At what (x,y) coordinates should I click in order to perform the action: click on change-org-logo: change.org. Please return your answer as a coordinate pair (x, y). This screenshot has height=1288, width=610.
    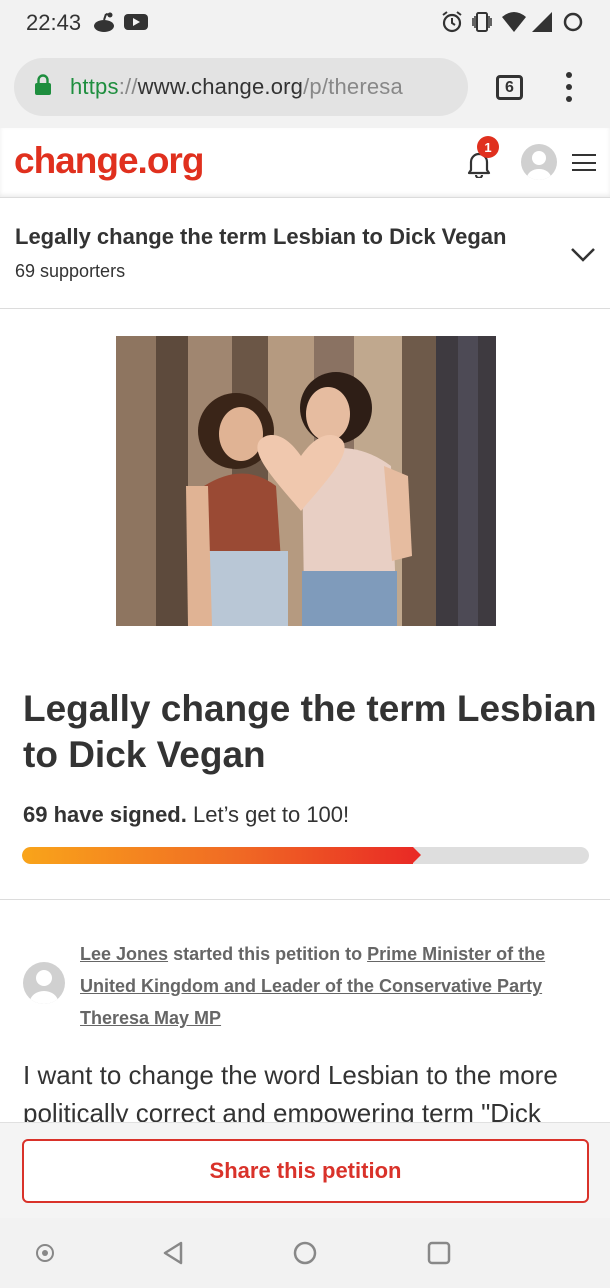
    Looking at the image, I should click on (109, 161).